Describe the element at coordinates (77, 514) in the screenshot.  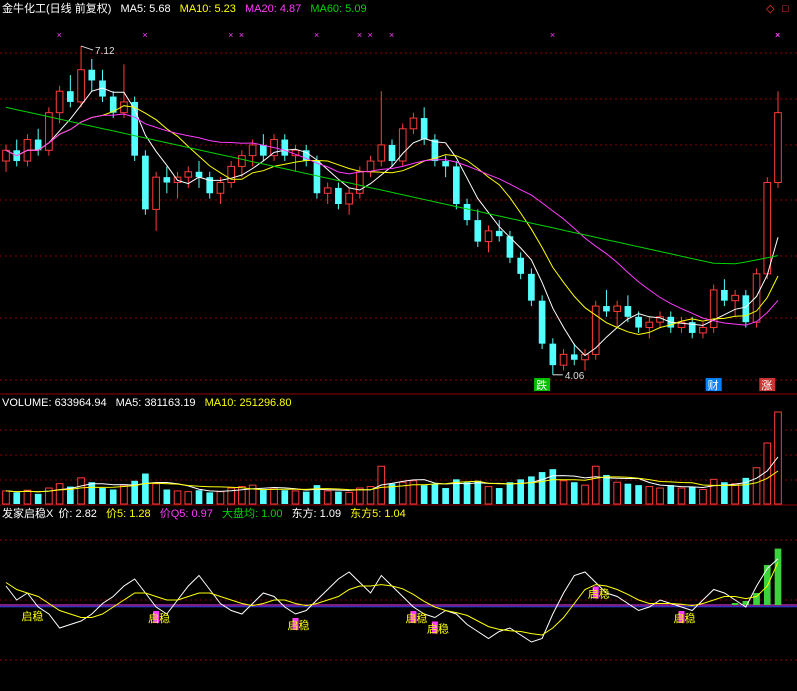
I see `indicator-price: 价: 2.82` at that location.